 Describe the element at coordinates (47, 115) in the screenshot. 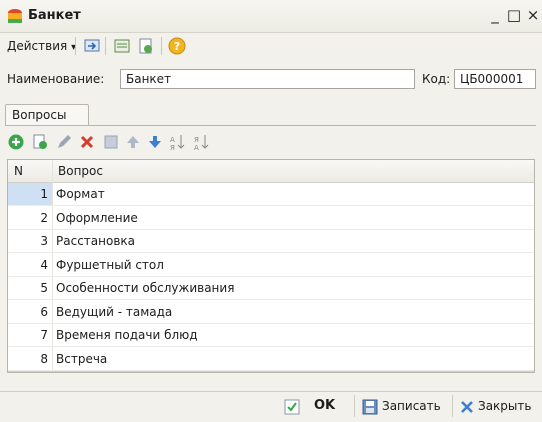

I see `tab-questions: Вопросы` at that location.